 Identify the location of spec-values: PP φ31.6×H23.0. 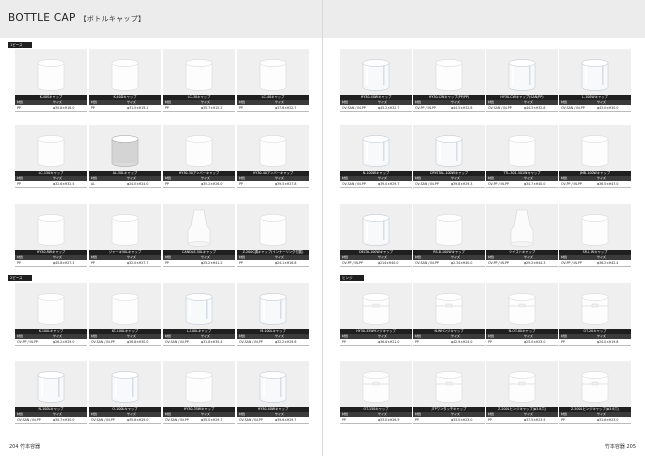
(595, 420).